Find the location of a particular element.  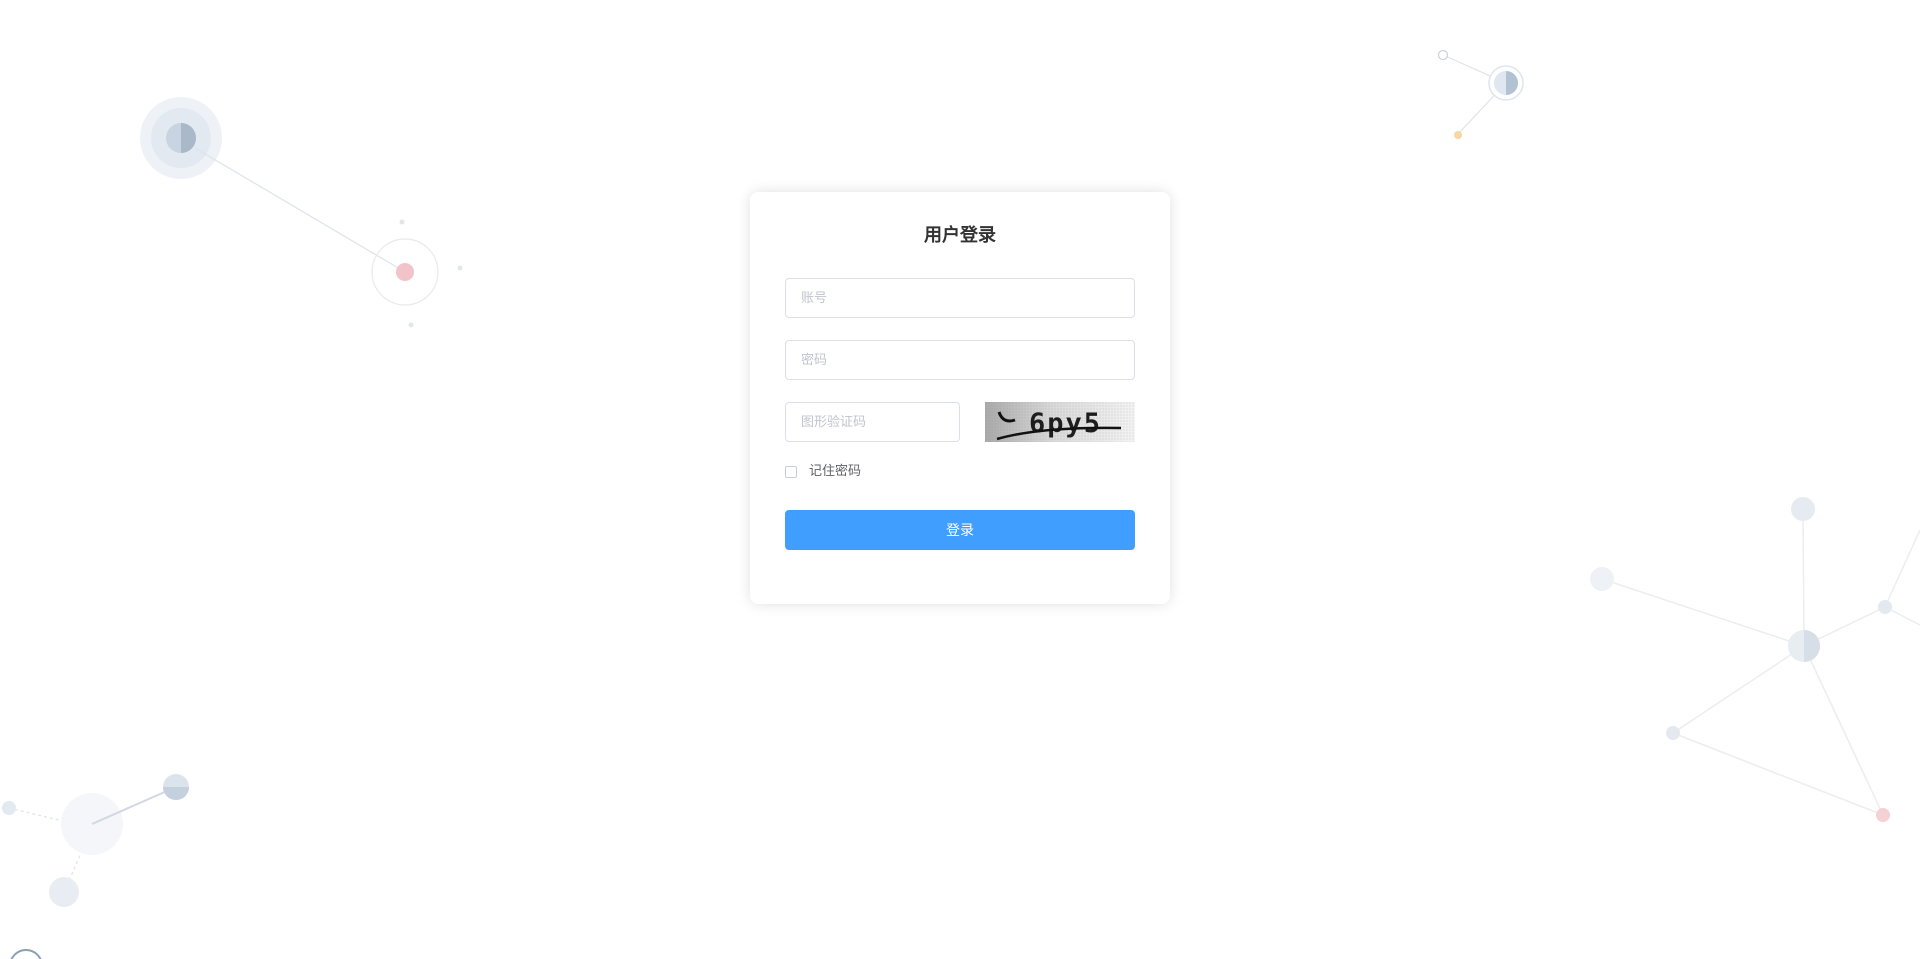

remember-password-label: 记住密码 is located at coordinates (835, 471).